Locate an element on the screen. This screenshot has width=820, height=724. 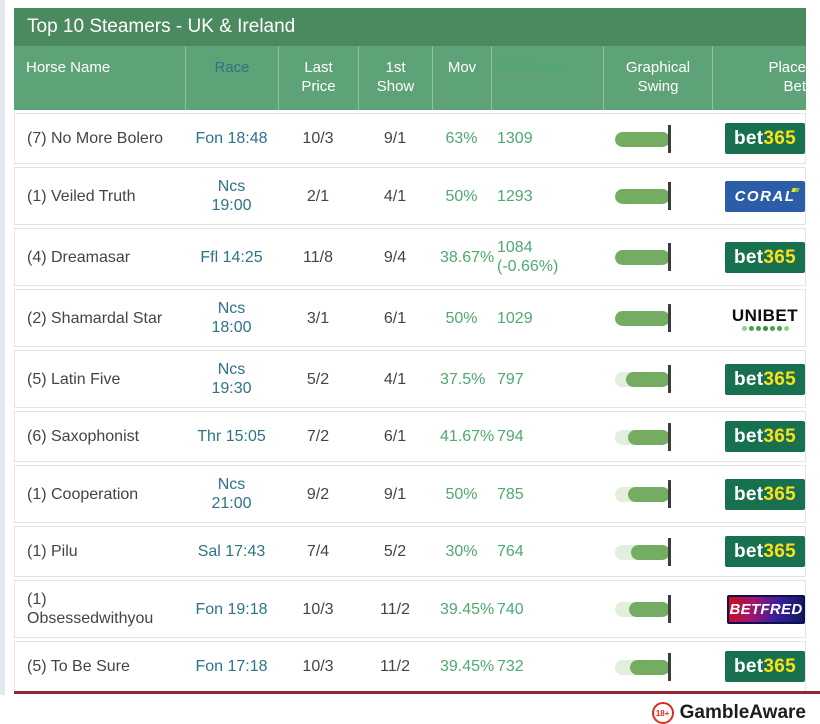
header-last-price: Last Price is located at coordinates (318, 78).